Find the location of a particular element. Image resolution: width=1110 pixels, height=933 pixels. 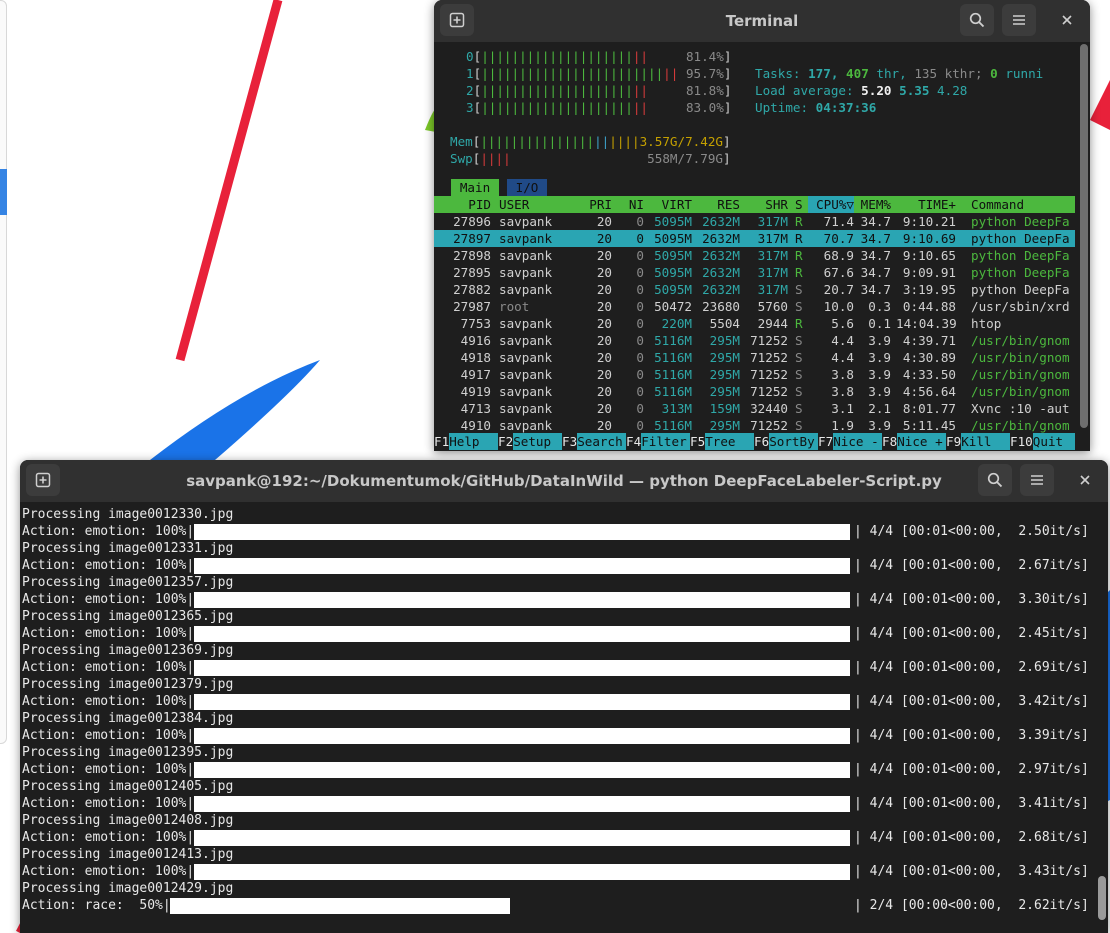

script-scrollbar is located at coordinates (1102, 898).